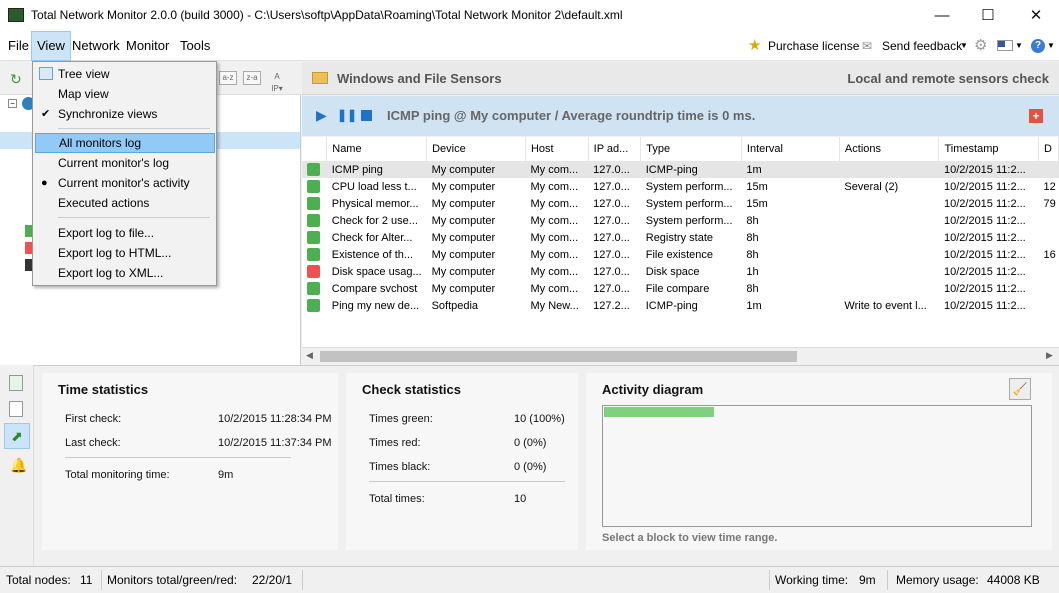 Image resolution: width=1059 pixels, height=593 pixels. I want to click on flag-icon, so click(1005, 45).